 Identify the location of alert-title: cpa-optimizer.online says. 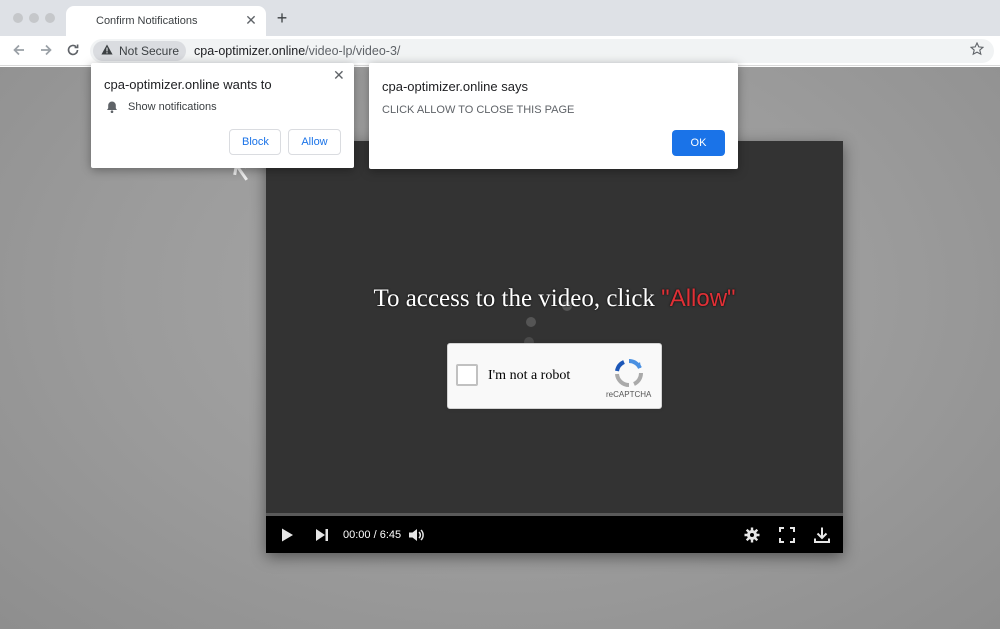
(455, 86).